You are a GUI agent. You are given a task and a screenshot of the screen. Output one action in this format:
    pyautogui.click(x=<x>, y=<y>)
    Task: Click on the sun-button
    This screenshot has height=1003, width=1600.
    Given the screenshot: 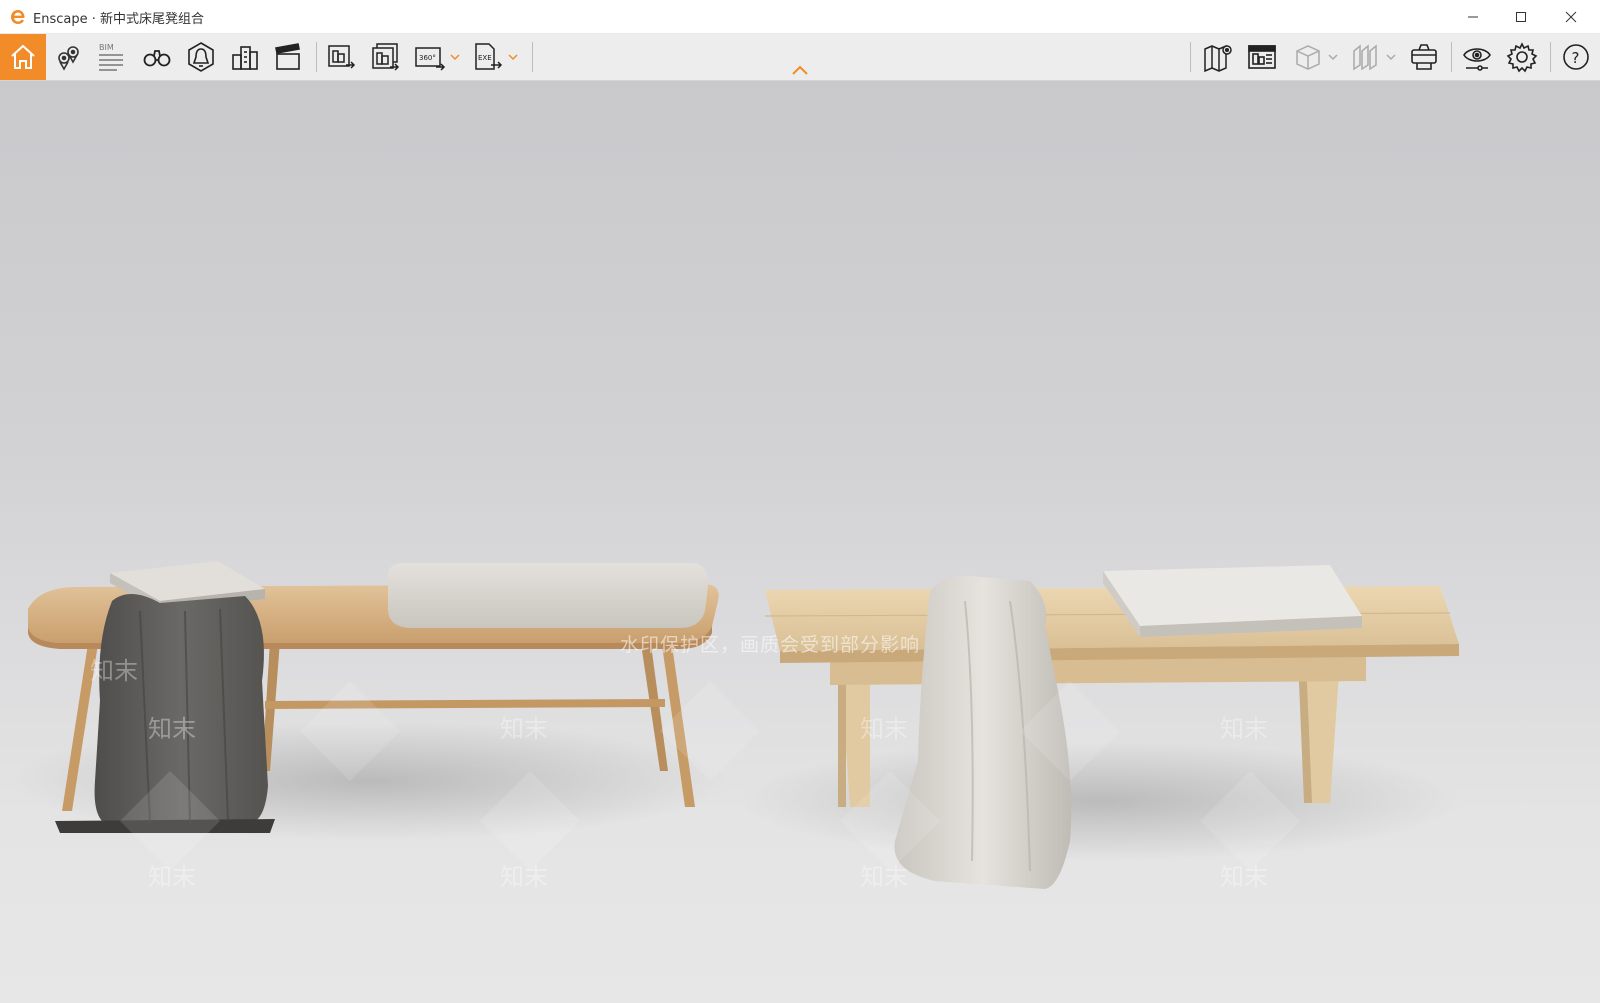 What is the action you would take?
    pyautogui.click(x=201, y=57)
    